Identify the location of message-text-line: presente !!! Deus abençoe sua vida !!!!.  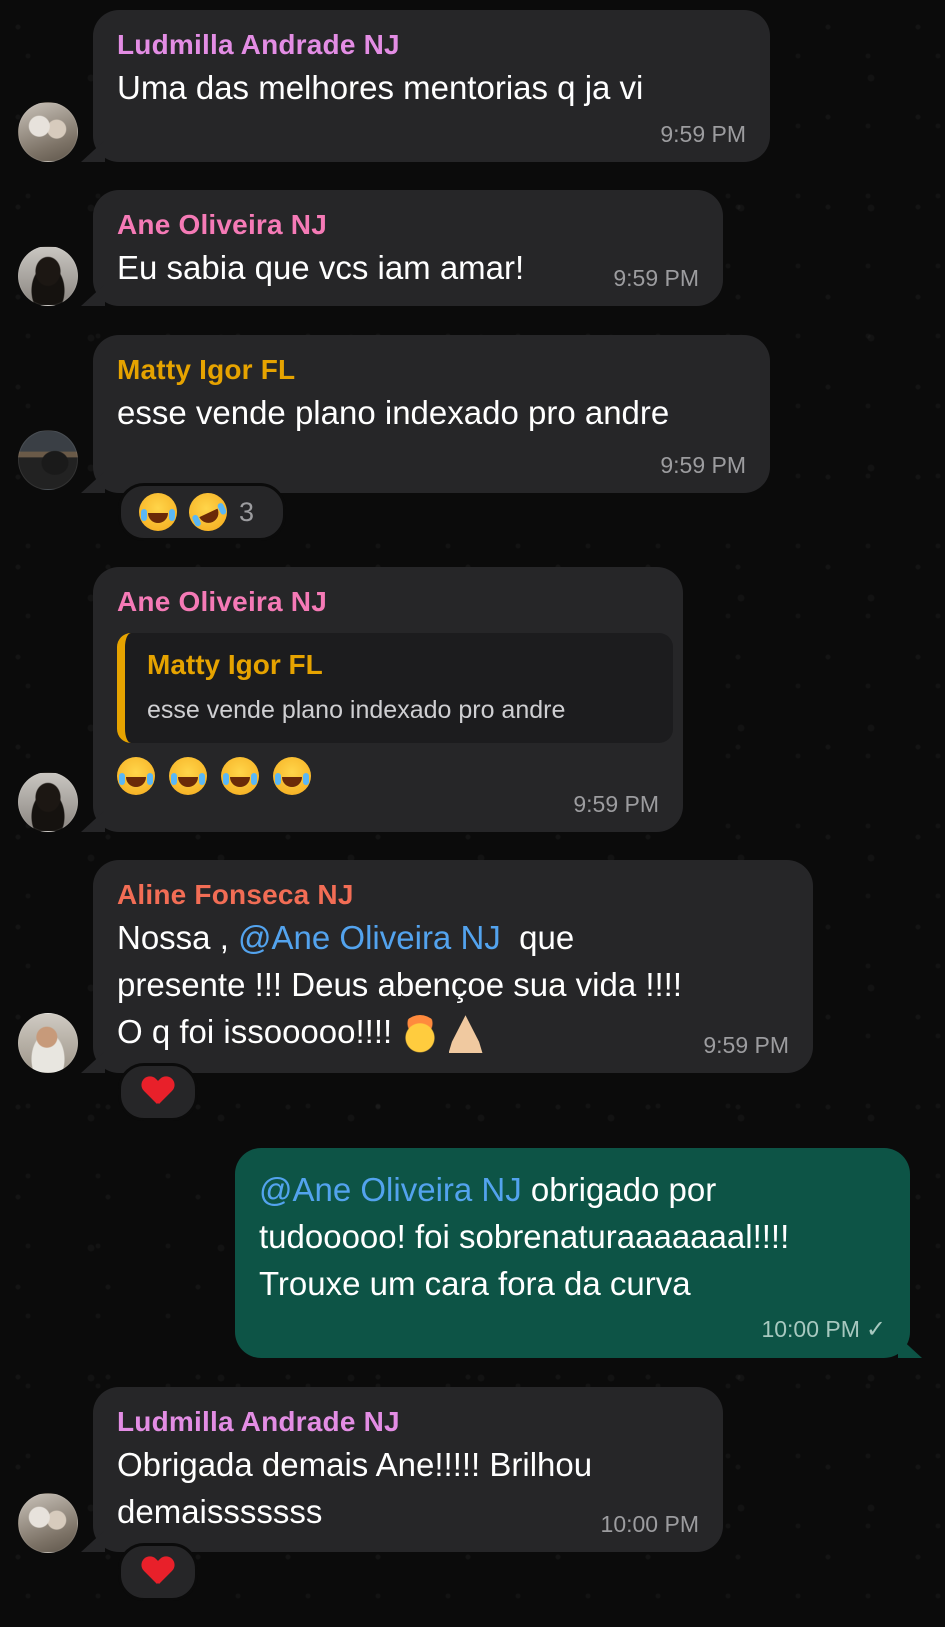
(400, 984).